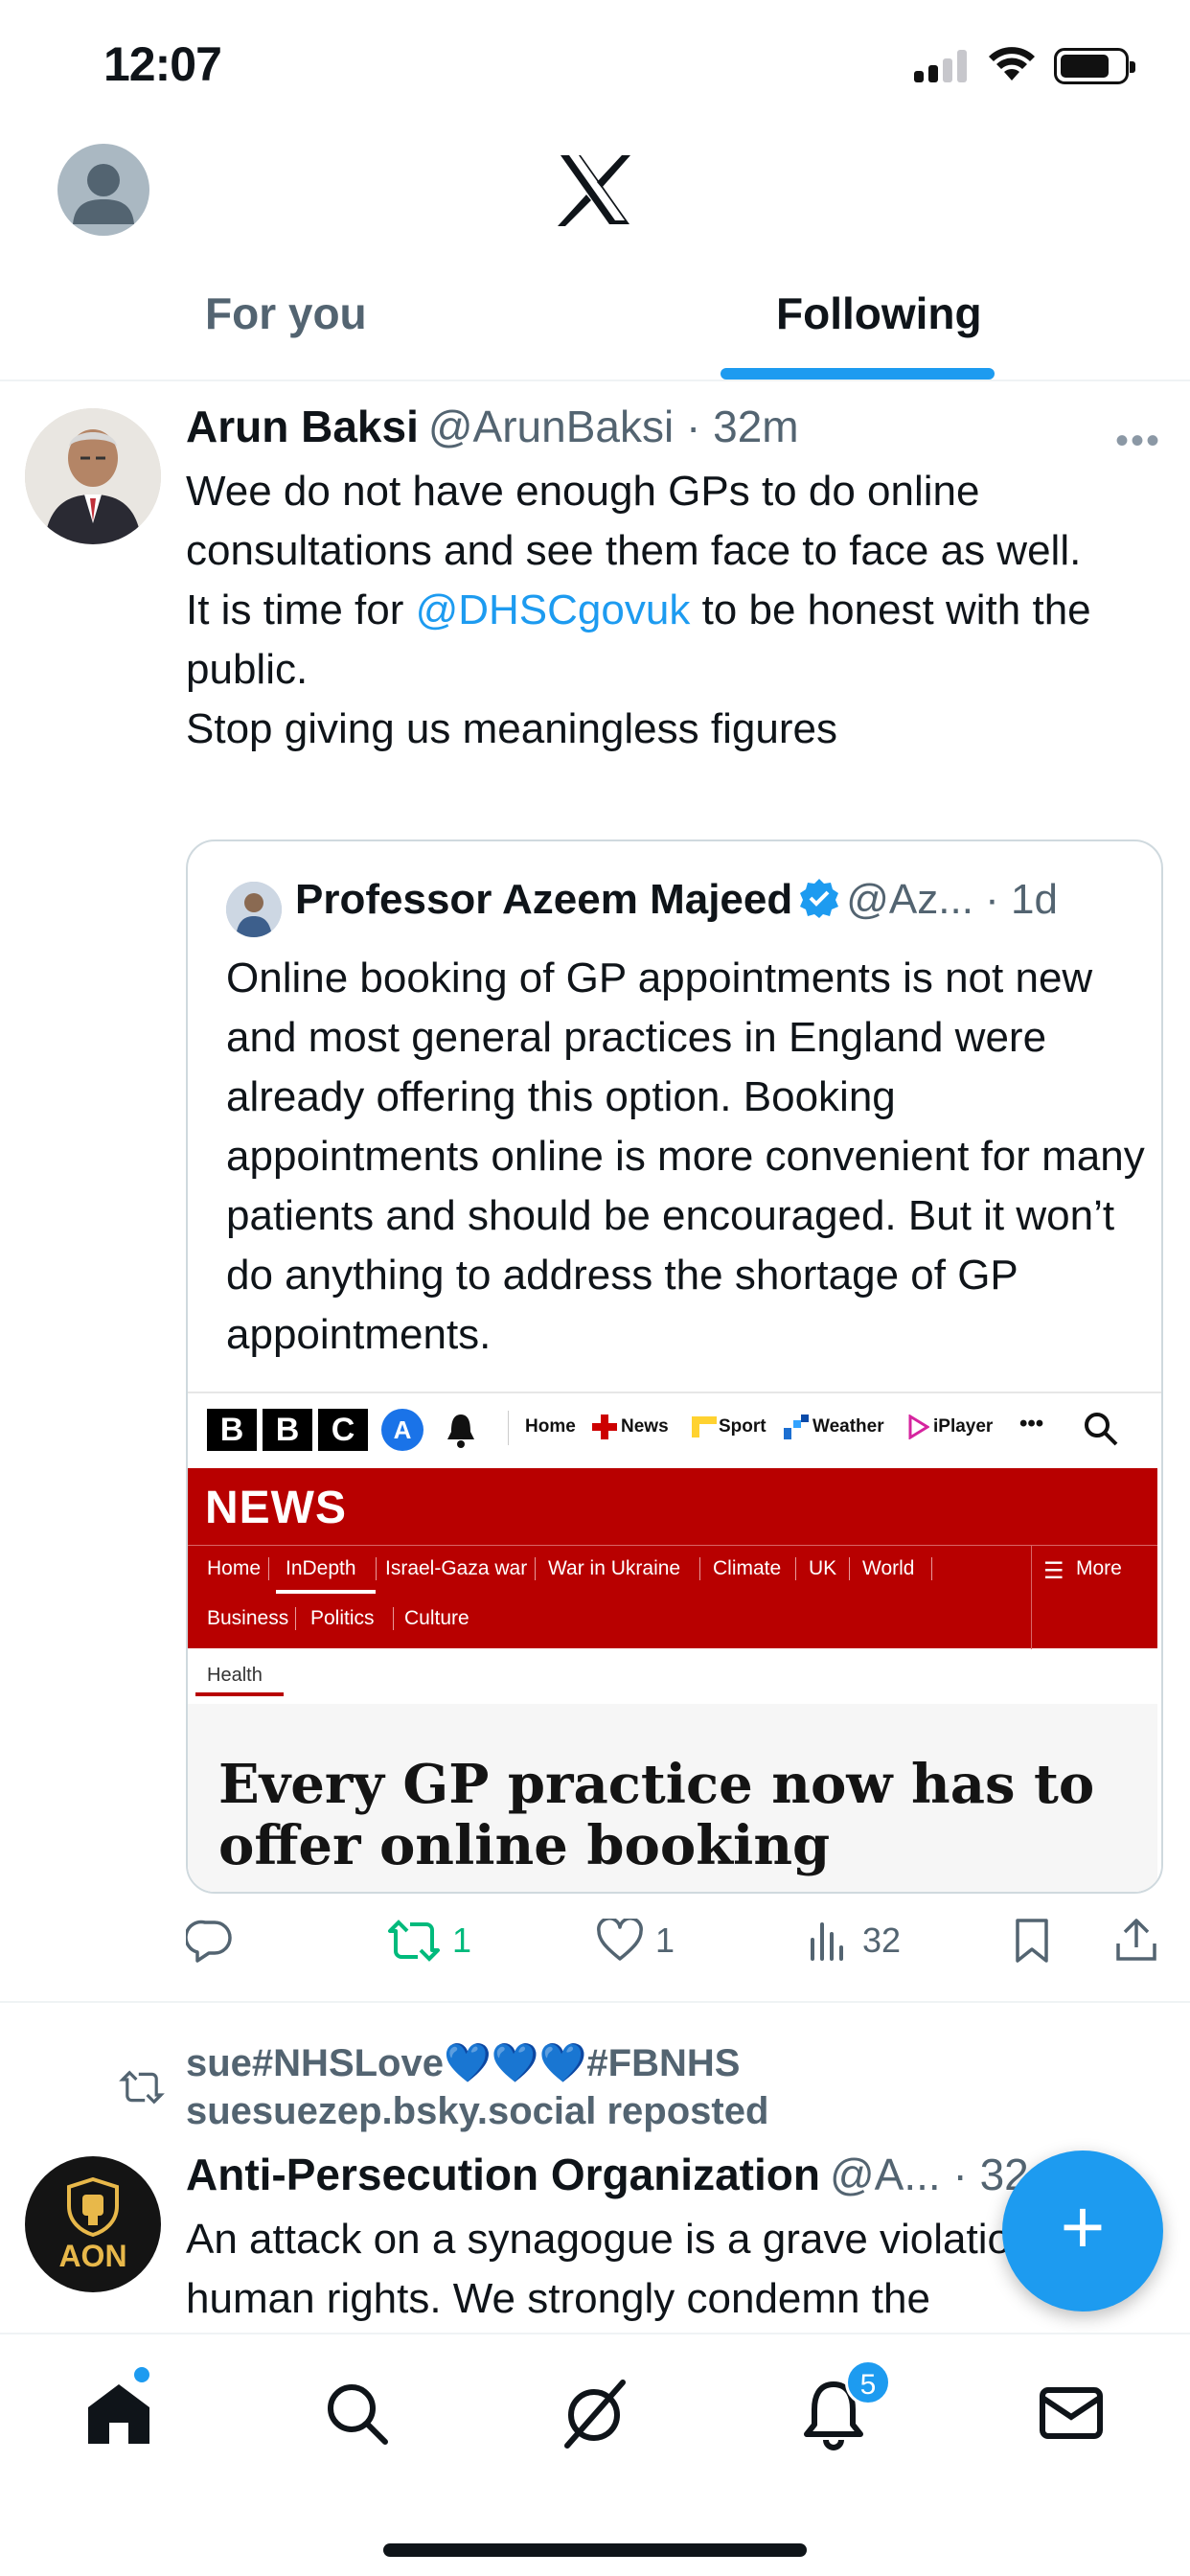  What do you see at coordinates (882, 1940) in the screenshot?
I see `views-count: 32` at bounding box center [882, 1940].